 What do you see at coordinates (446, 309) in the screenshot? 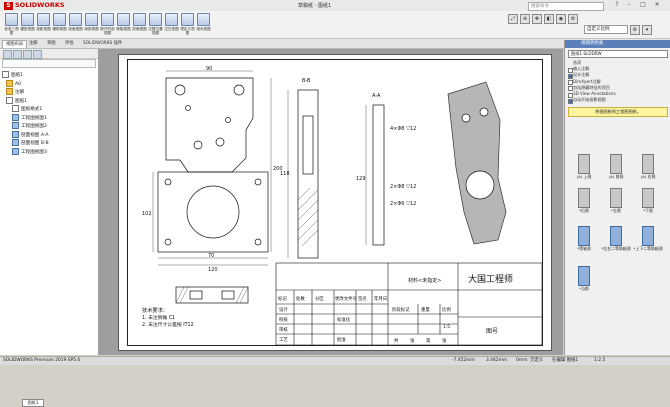
I see `tb-scale-label: 比例` at bounding box center [446, 309].